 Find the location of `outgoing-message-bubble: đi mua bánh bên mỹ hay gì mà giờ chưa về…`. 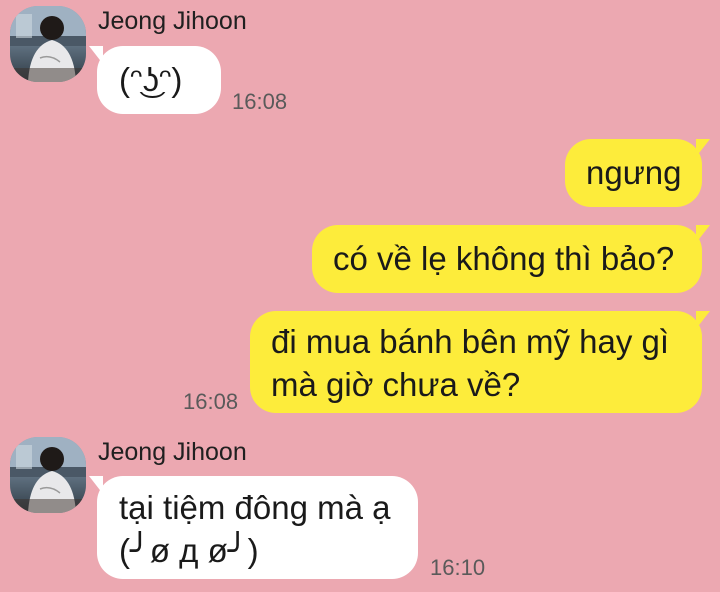

outgoing-message-bubble: đi mua bánh bên mỹ hay gì mà giờ chưa về… is located at coordinates (480, 362).